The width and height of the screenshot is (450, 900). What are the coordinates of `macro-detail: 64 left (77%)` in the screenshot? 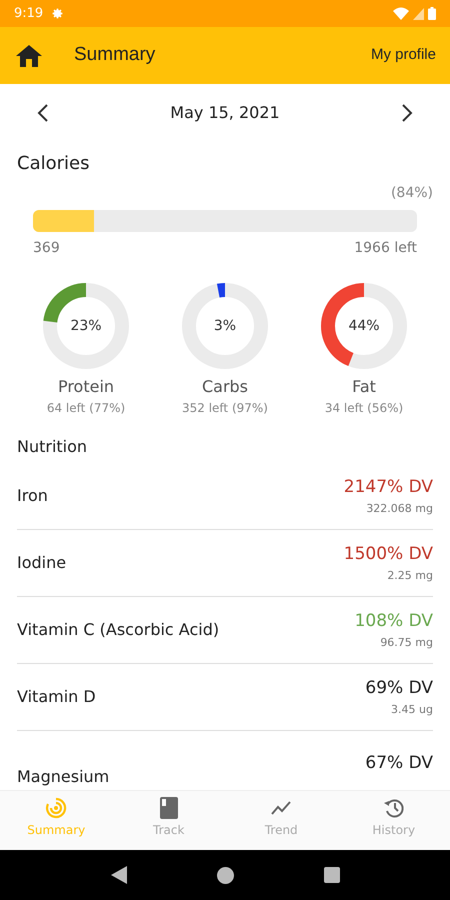 It's located at (86, 408).